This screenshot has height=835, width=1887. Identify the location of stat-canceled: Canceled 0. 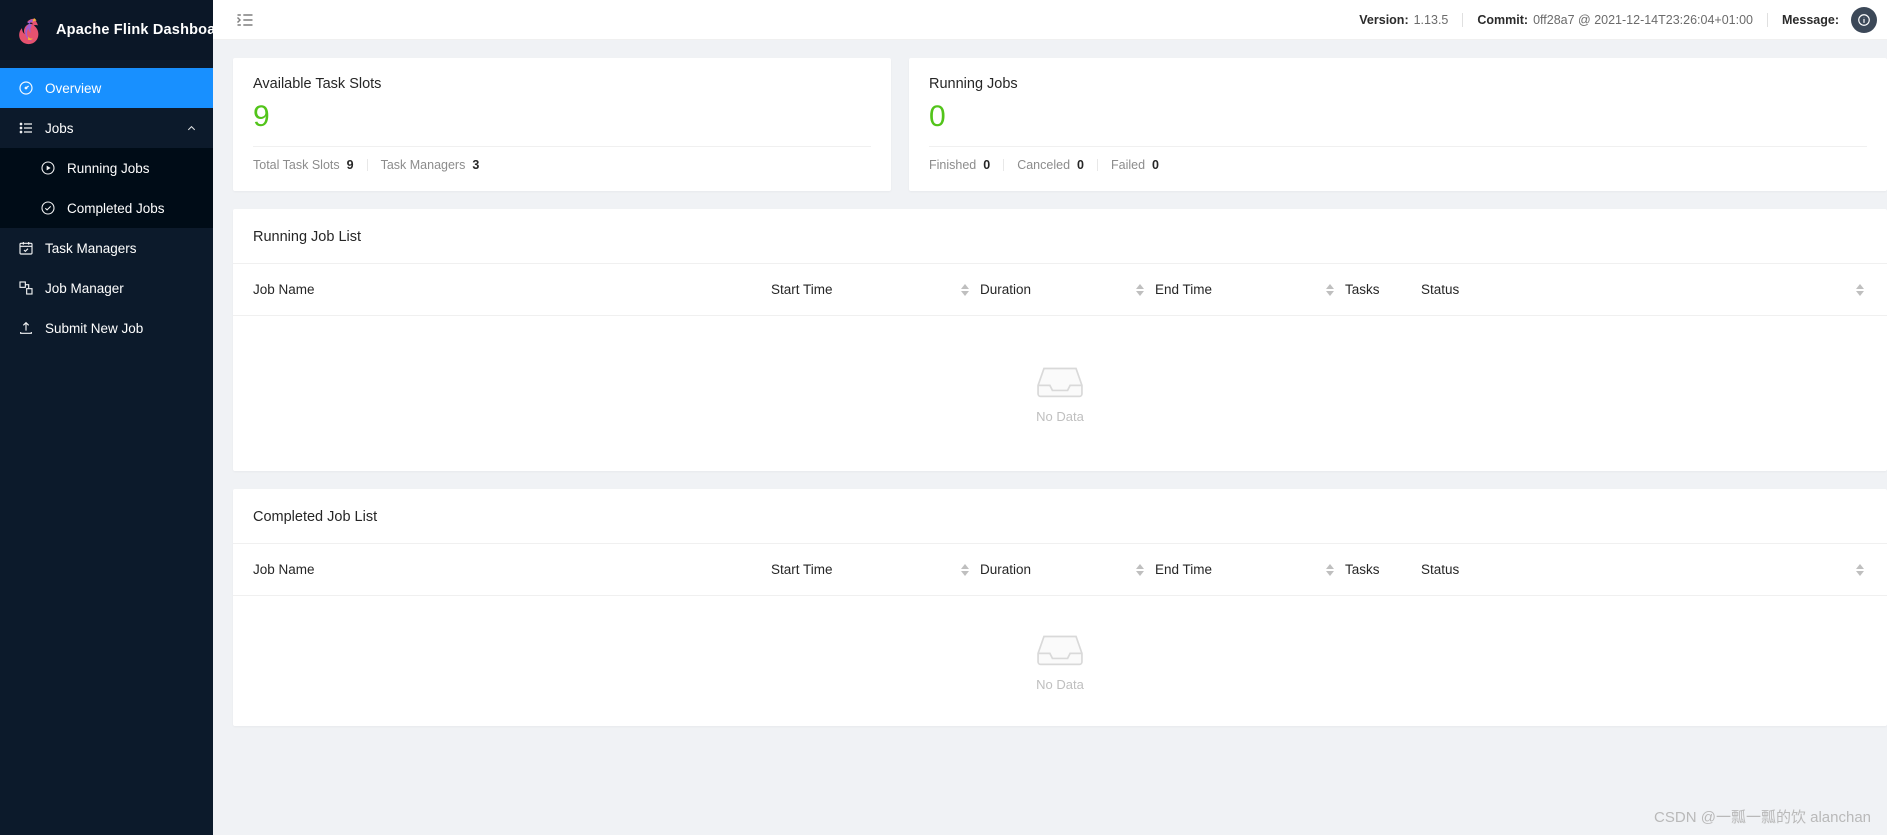
(1050, 165).